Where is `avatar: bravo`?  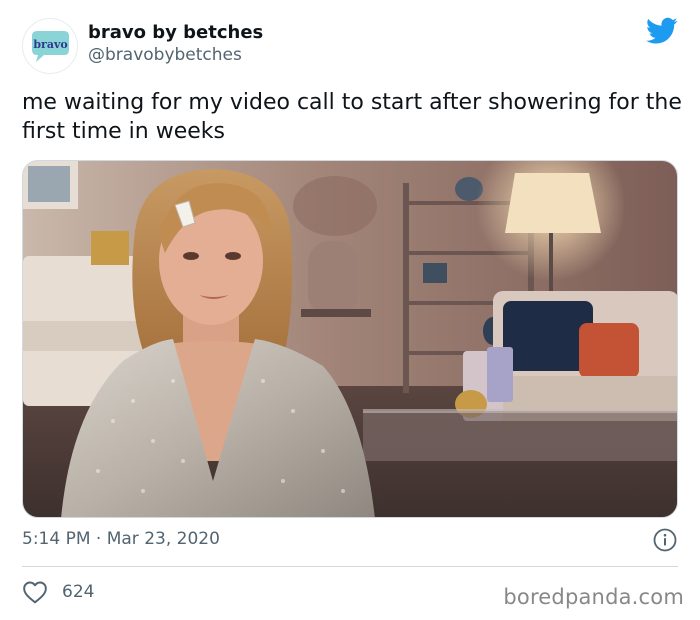 avatar: bravo is located at coordinates (50, 46).